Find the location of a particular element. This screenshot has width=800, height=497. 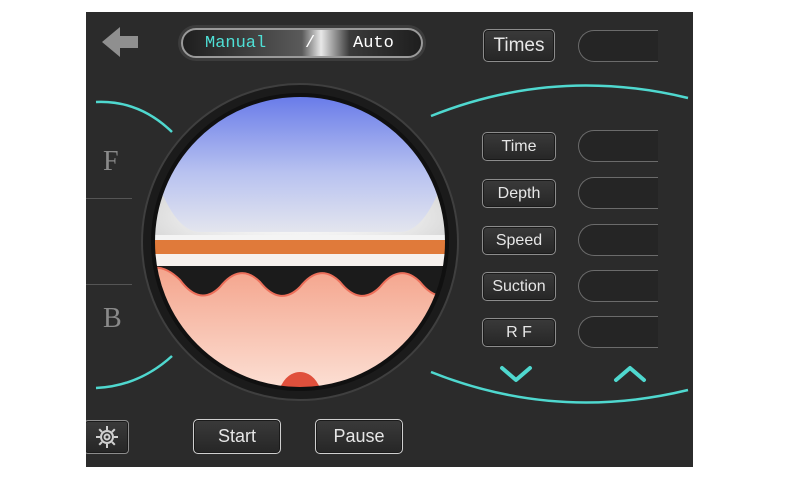

depth-value-field is located at coordinates (618, 193).